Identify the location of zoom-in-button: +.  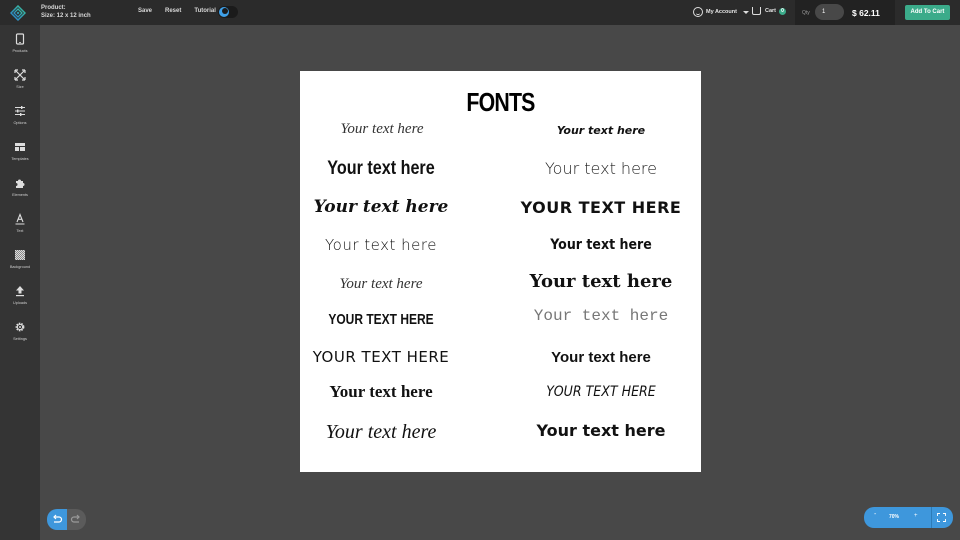
(916, 516).